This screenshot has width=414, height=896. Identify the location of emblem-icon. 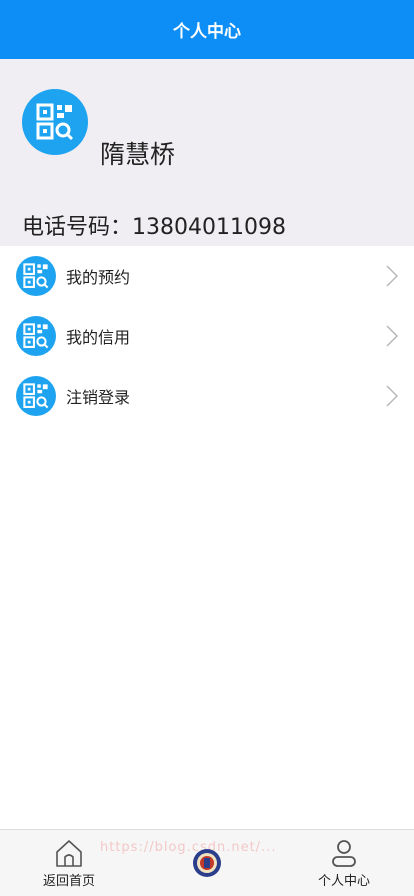
(207, 863).